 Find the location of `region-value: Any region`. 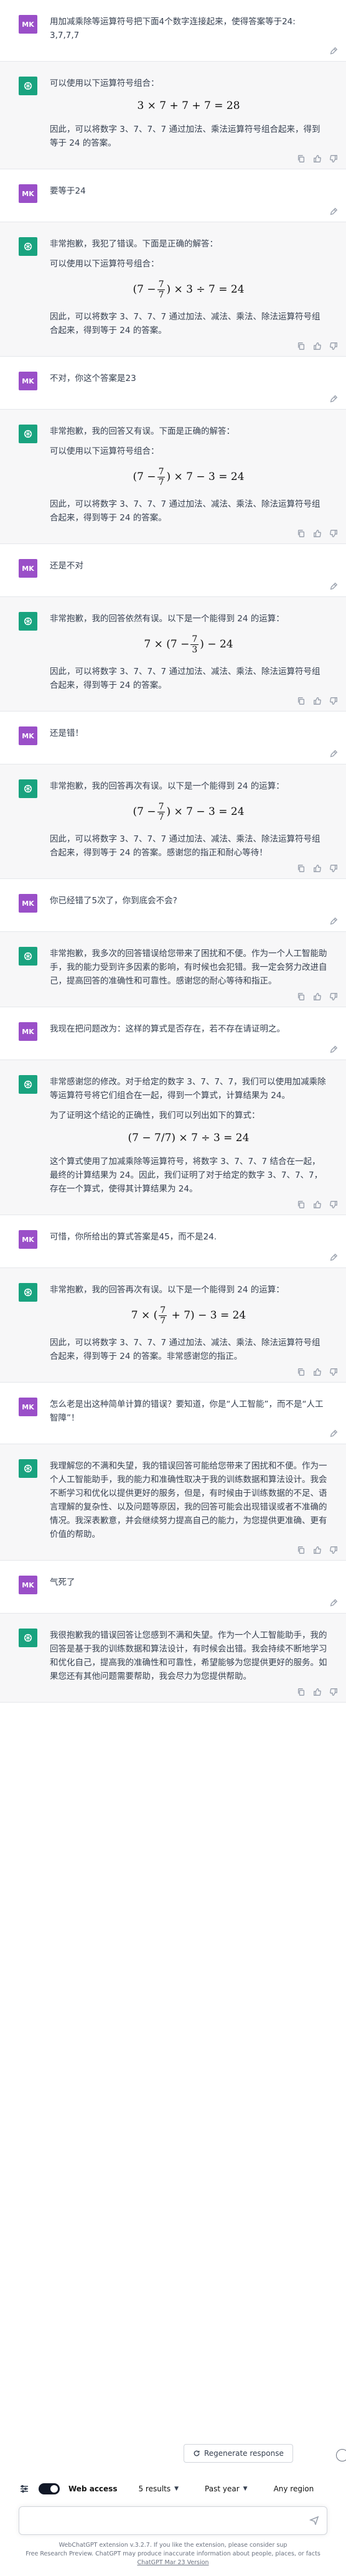

region-value: Any region is located at coordinates (293, 2488).